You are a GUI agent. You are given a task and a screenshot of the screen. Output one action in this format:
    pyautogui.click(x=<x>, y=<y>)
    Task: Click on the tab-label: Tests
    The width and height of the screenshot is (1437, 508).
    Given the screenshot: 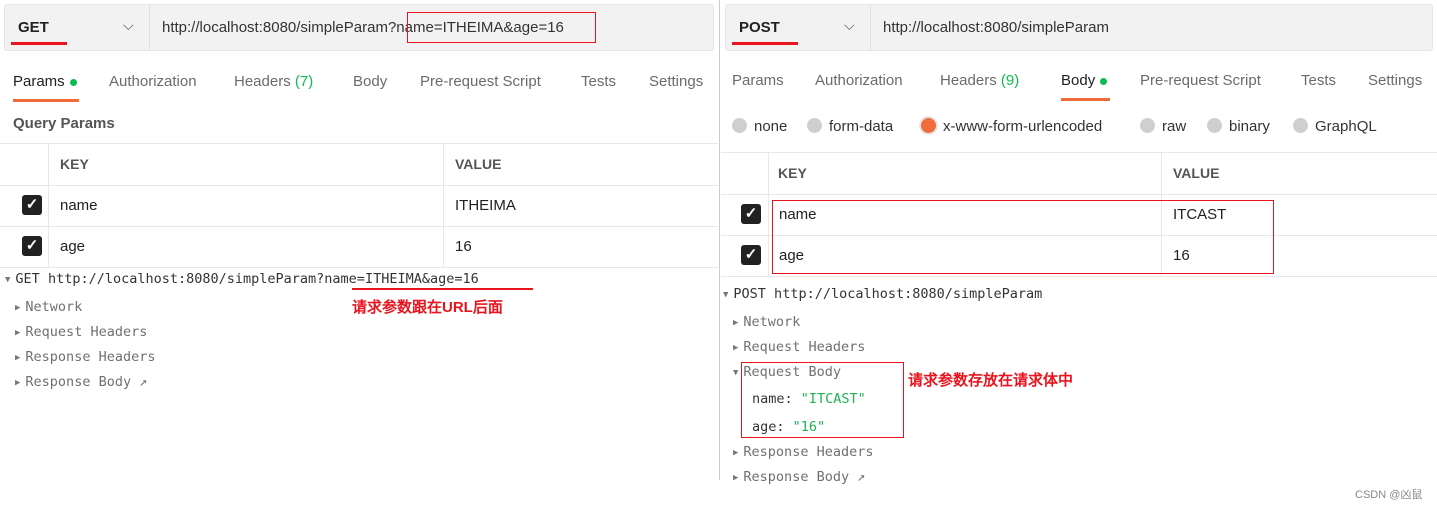 What is the action you would take?
    pyautogui.click(x=1319, y=80)
    